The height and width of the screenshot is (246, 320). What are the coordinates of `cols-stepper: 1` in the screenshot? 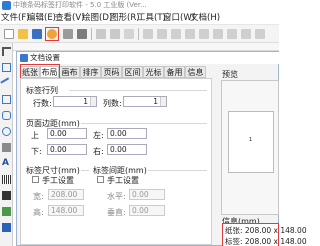 It's located at (145, 101).